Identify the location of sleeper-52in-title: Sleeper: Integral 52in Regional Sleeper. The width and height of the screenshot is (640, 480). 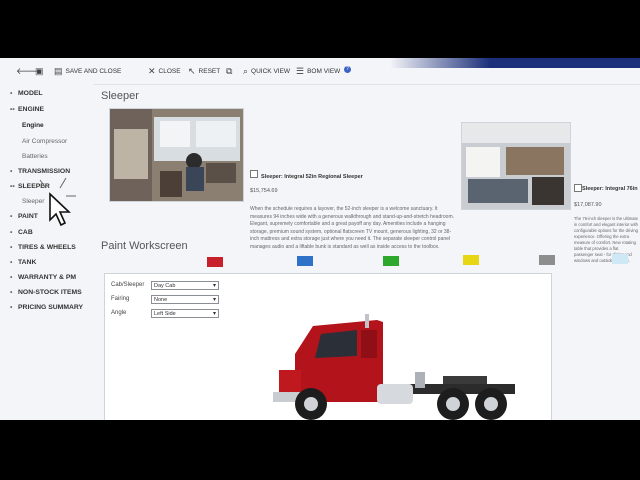
(312, 177).